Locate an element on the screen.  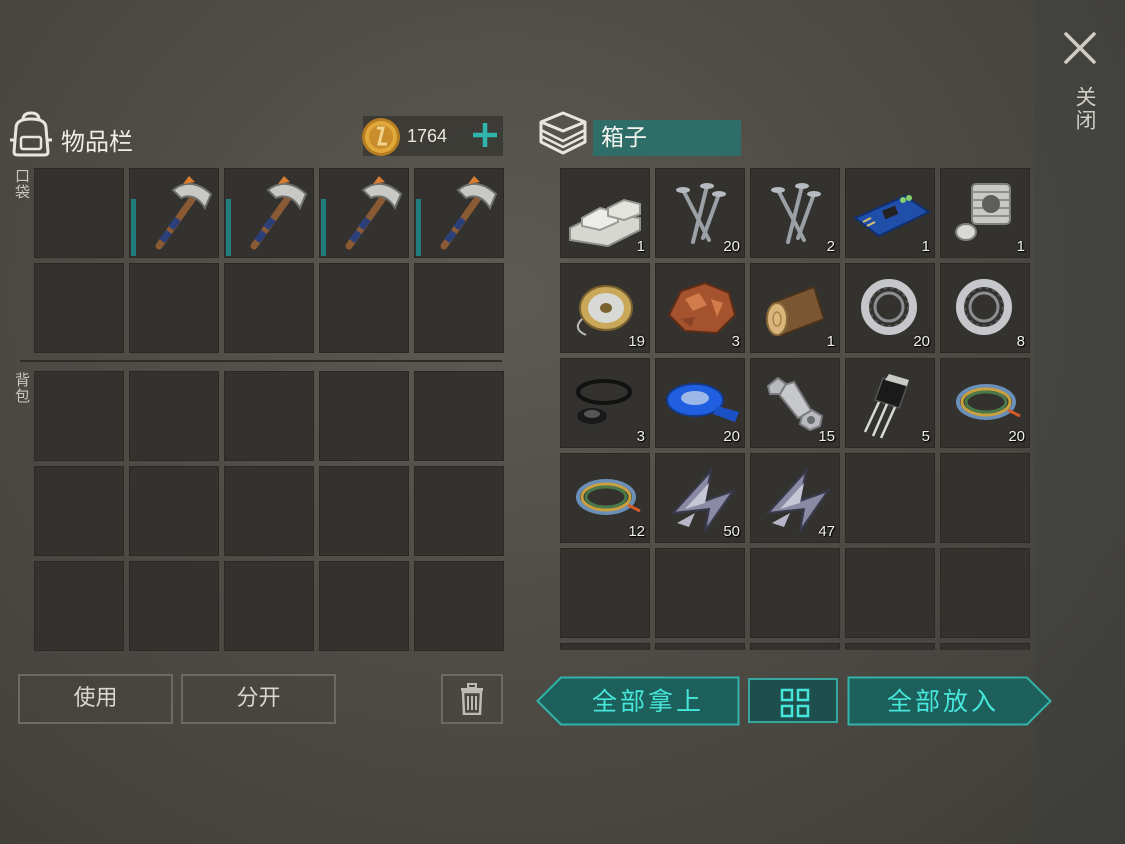
put-all-button: 全部放入 is located at coordinates (949, 701).